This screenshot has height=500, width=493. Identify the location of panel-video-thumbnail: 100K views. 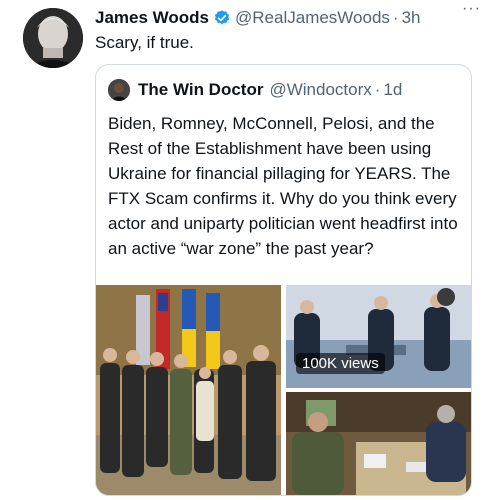
(378, 336).